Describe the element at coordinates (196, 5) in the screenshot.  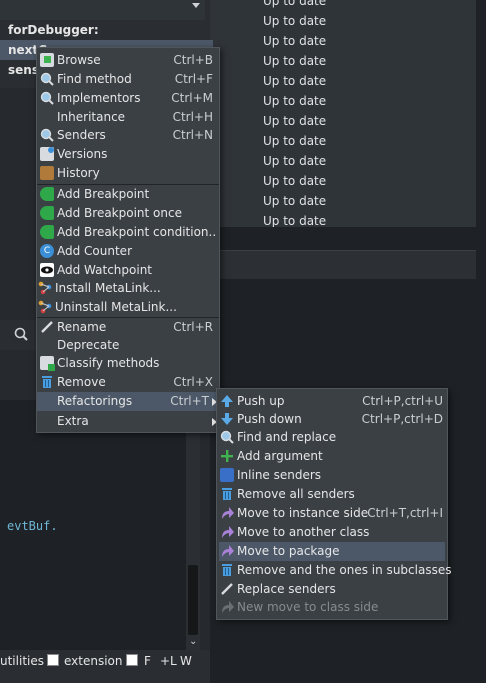
I see `chevron-down-icon` at that location.